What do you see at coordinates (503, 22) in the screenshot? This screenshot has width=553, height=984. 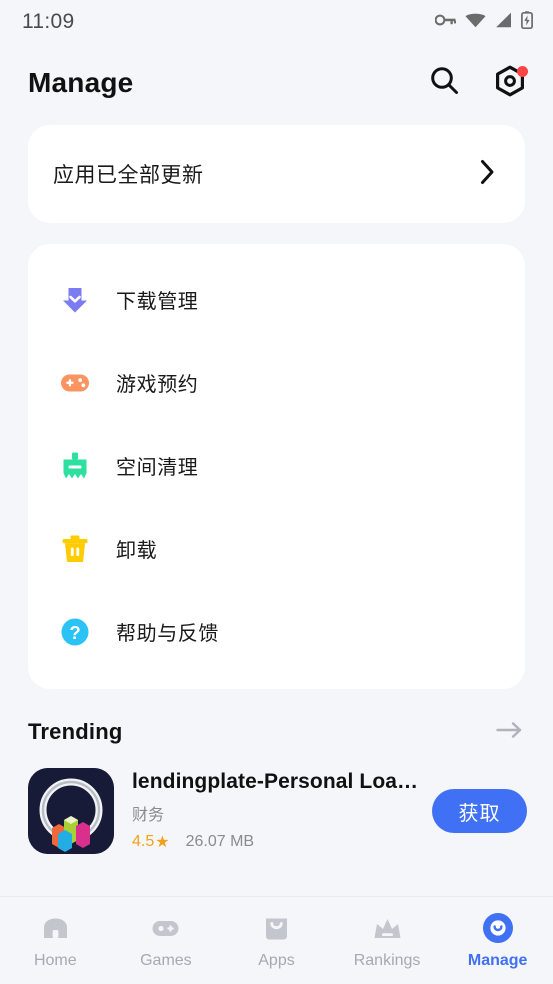 I see `cellular-signal-icon` at bounding box center [503, 22].